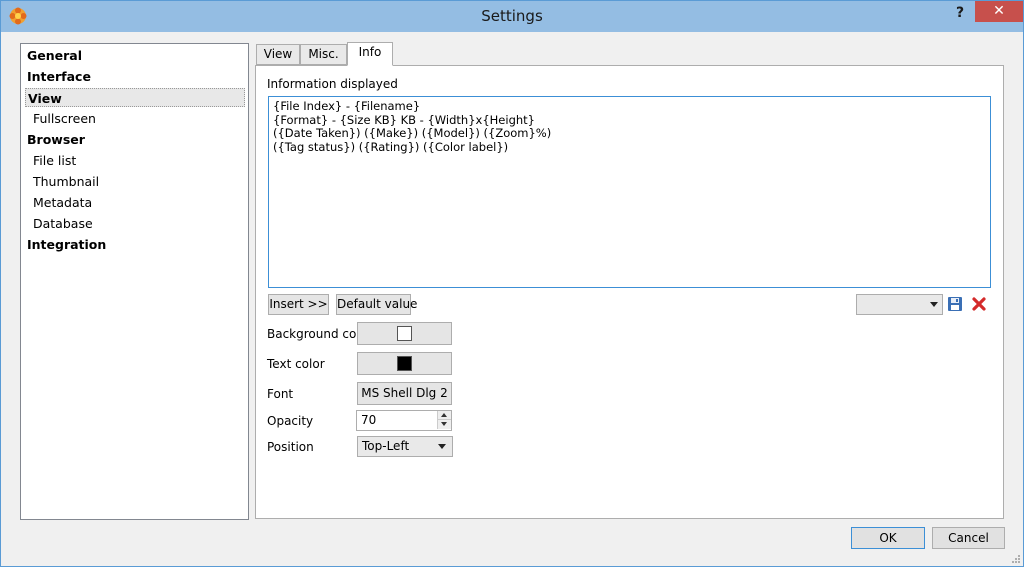  I want to click on position-select: Top-Left, so click(405, 446).